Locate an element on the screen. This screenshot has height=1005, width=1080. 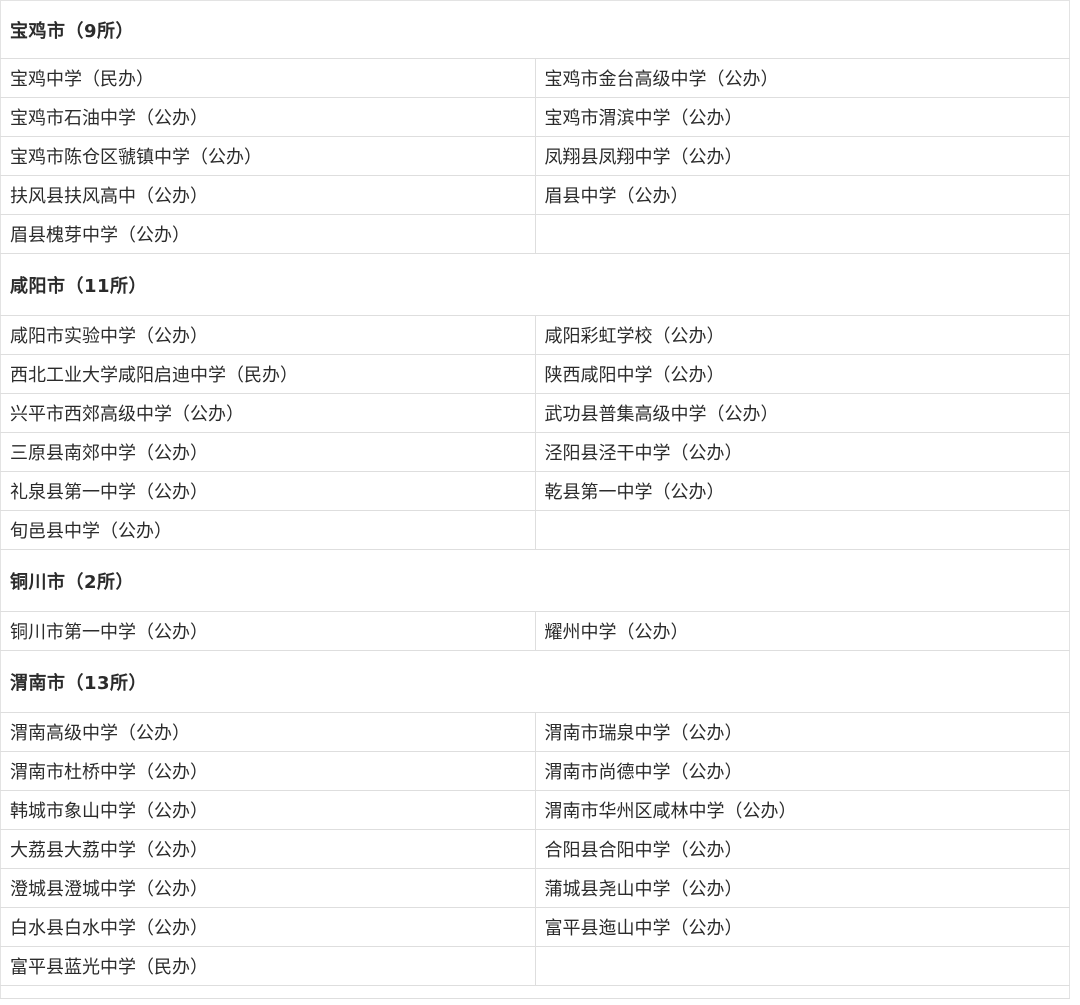
school-cell: 咸阳市实验中学（公办） is located at coordinates (268, 335).